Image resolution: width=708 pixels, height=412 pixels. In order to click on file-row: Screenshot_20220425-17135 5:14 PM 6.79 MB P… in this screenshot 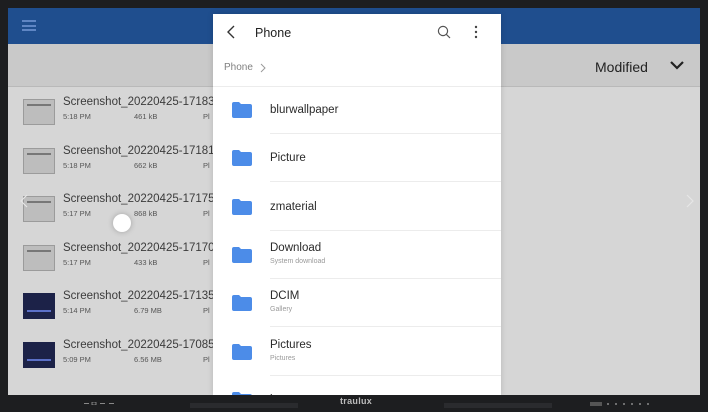, I will do `click(113, 305)`.